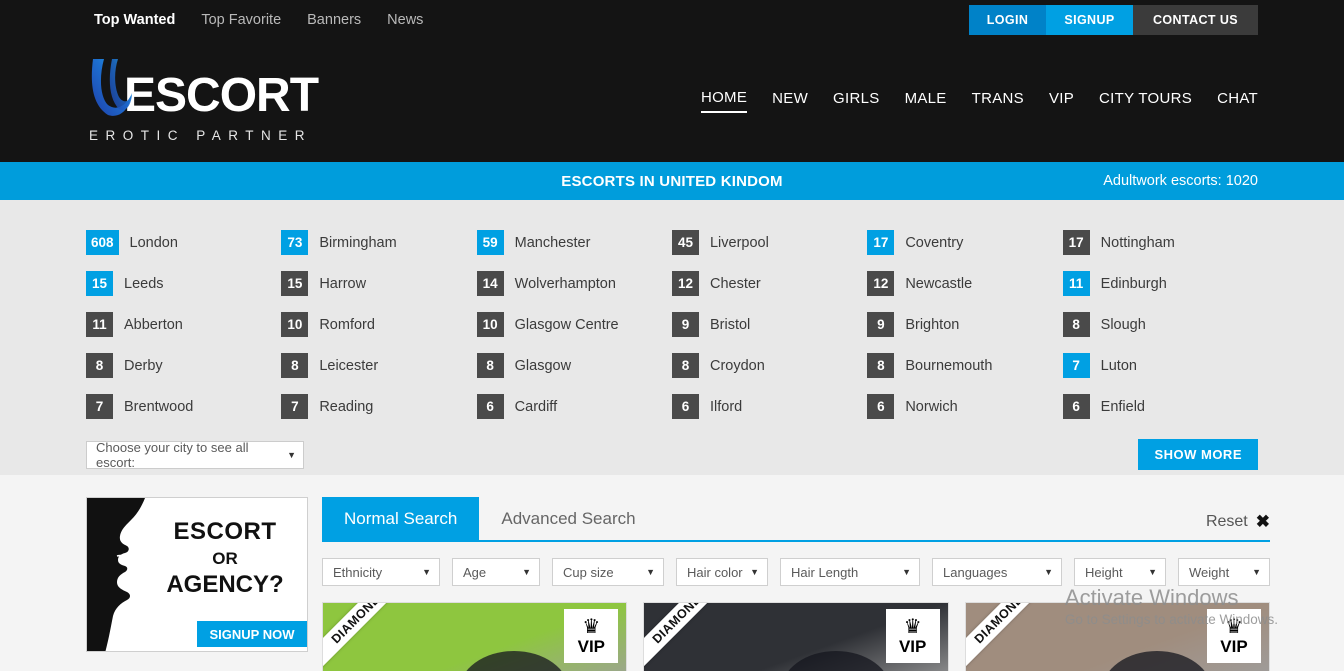  Describe the element at coordinates (1234, 646) in the screenshot. I see `vip-label: VIP` at that location.